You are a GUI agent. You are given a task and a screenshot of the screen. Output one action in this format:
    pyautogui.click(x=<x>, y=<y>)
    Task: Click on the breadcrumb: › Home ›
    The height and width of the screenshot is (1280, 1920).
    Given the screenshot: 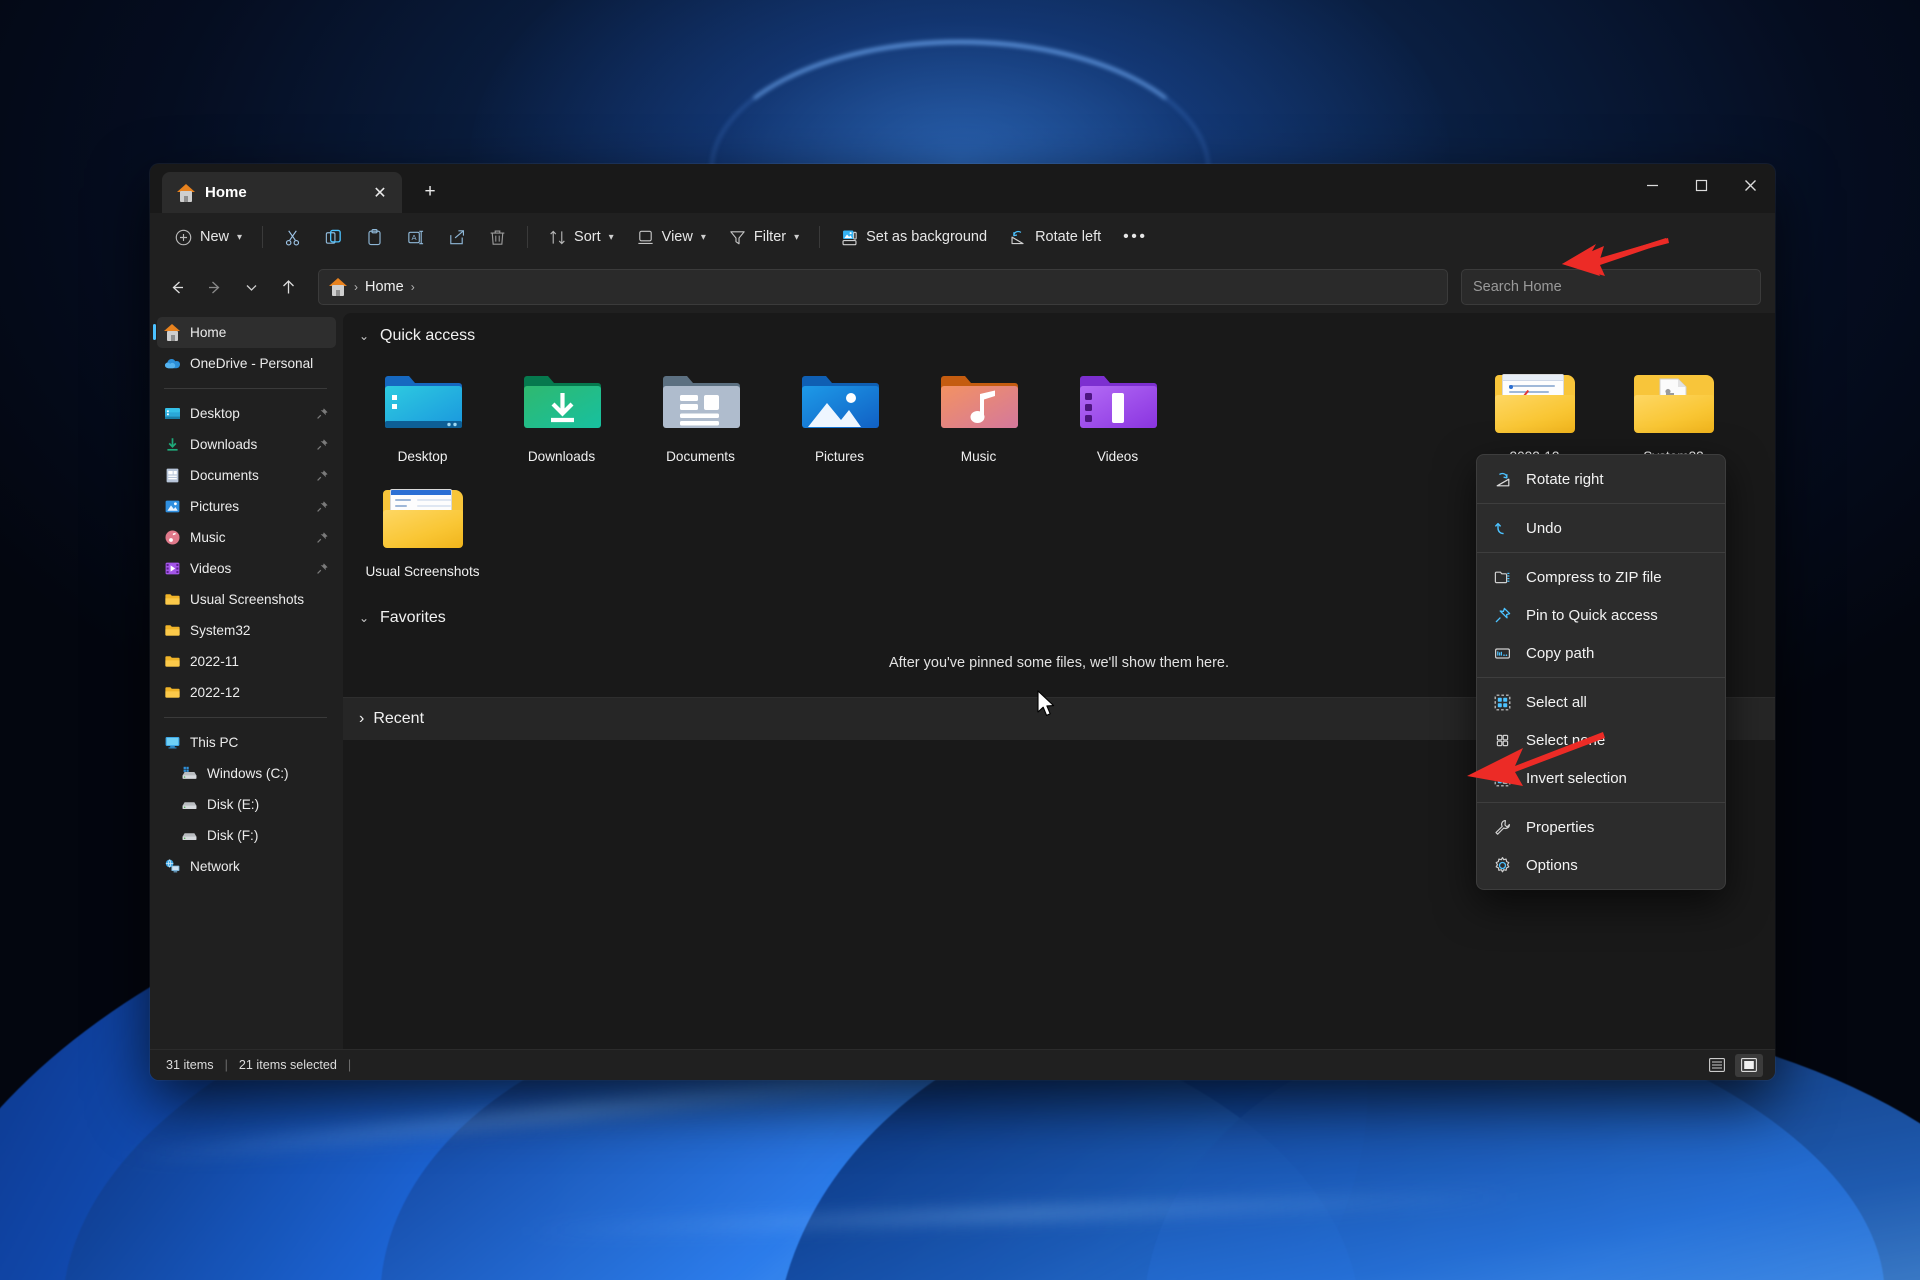 What is the action you would take?
    pyautogui.click(x=883, y=287)
    